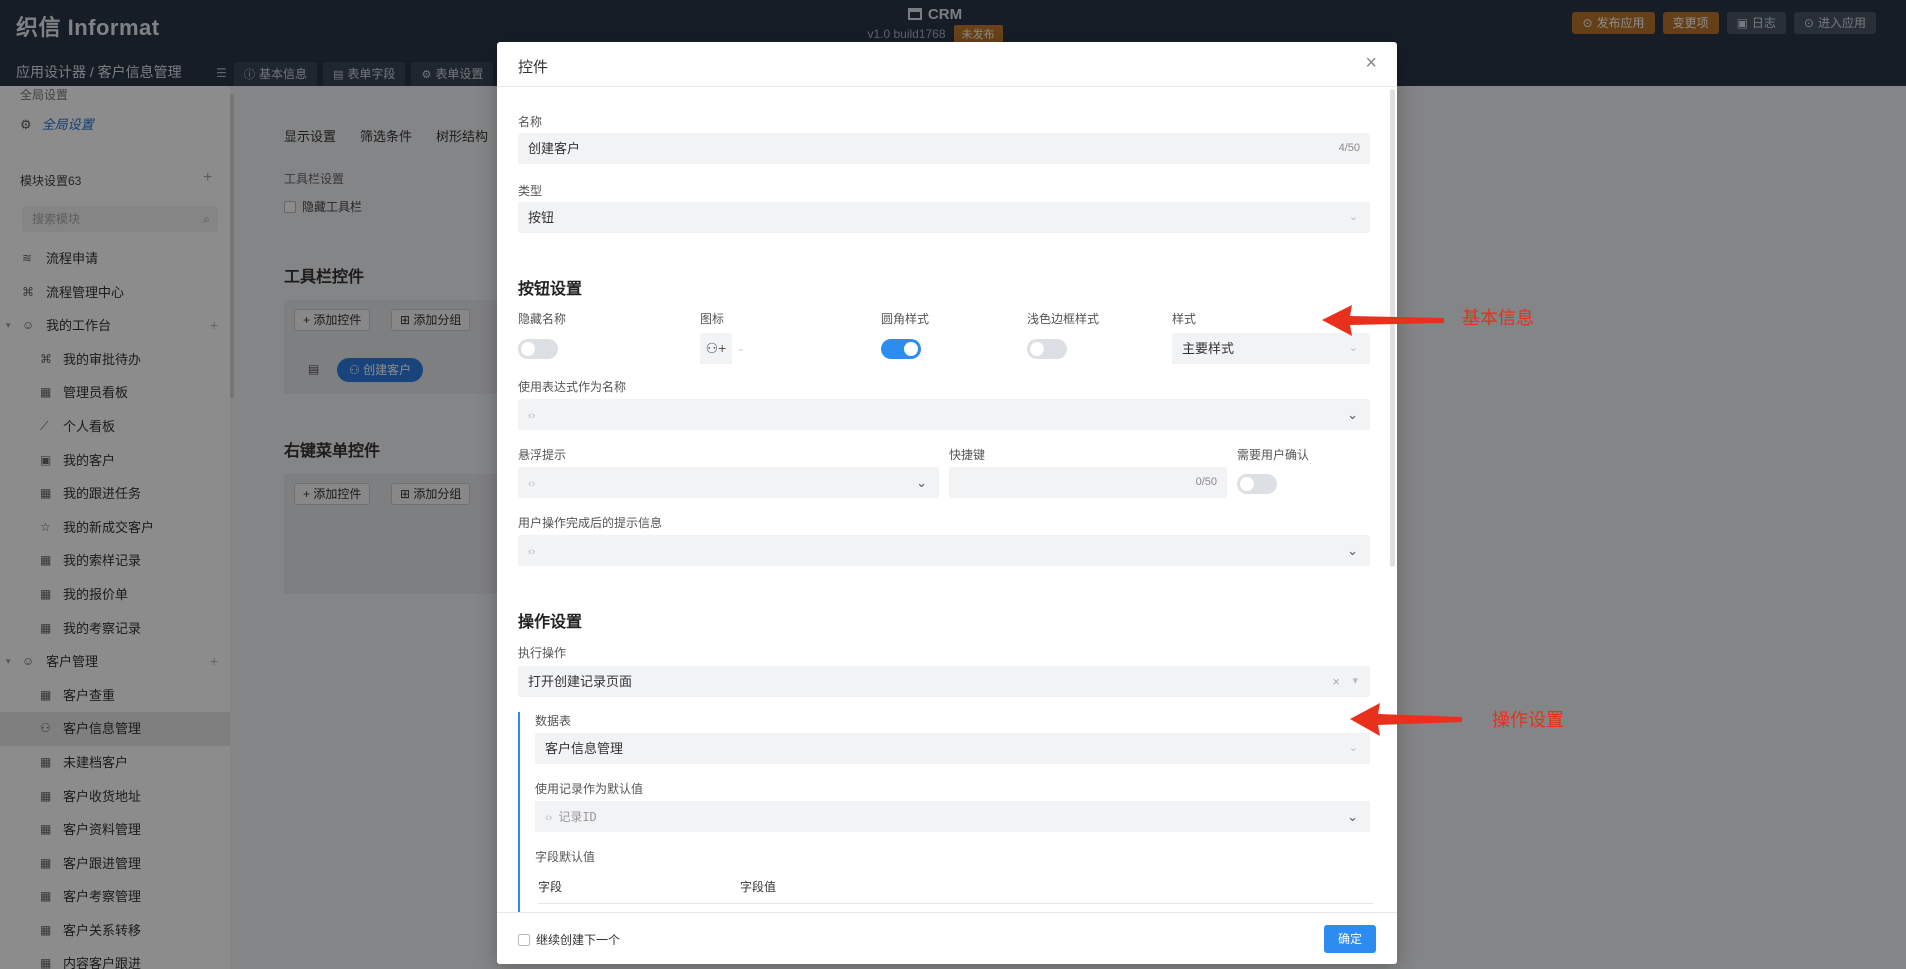 The image size is (1906, 969). Describe the element at coordinates (1406, 719) in the screenshot. I see `arrow-action-settings` at that location.